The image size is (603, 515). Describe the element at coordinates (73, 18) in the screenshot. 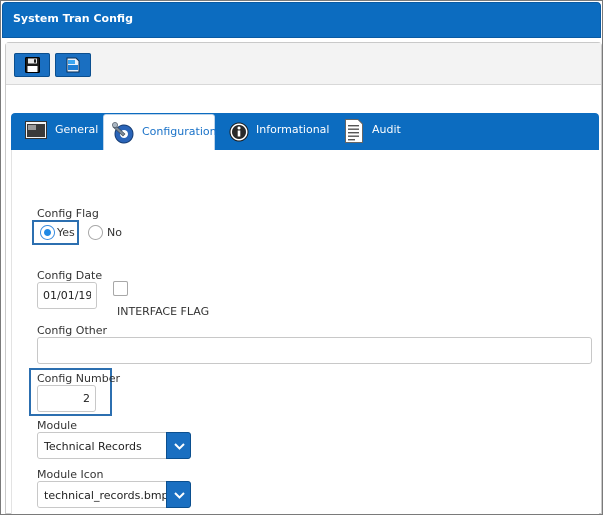

I see `window-title: System Tran Config` at that location.